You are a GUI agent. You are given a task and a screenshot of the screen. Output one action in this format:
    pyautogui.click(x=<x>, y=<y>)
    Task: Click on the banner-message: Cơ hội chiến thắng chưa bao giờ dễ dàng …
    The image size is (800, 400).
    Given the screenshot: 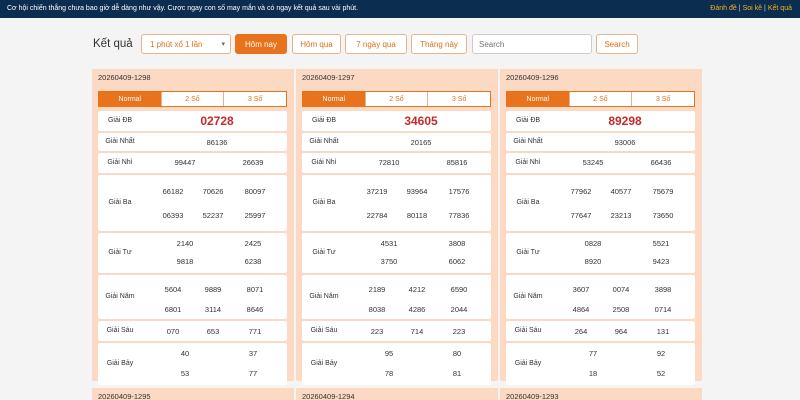 What is the action you would take?
    pyautogui.click(x=183, y=8)
    